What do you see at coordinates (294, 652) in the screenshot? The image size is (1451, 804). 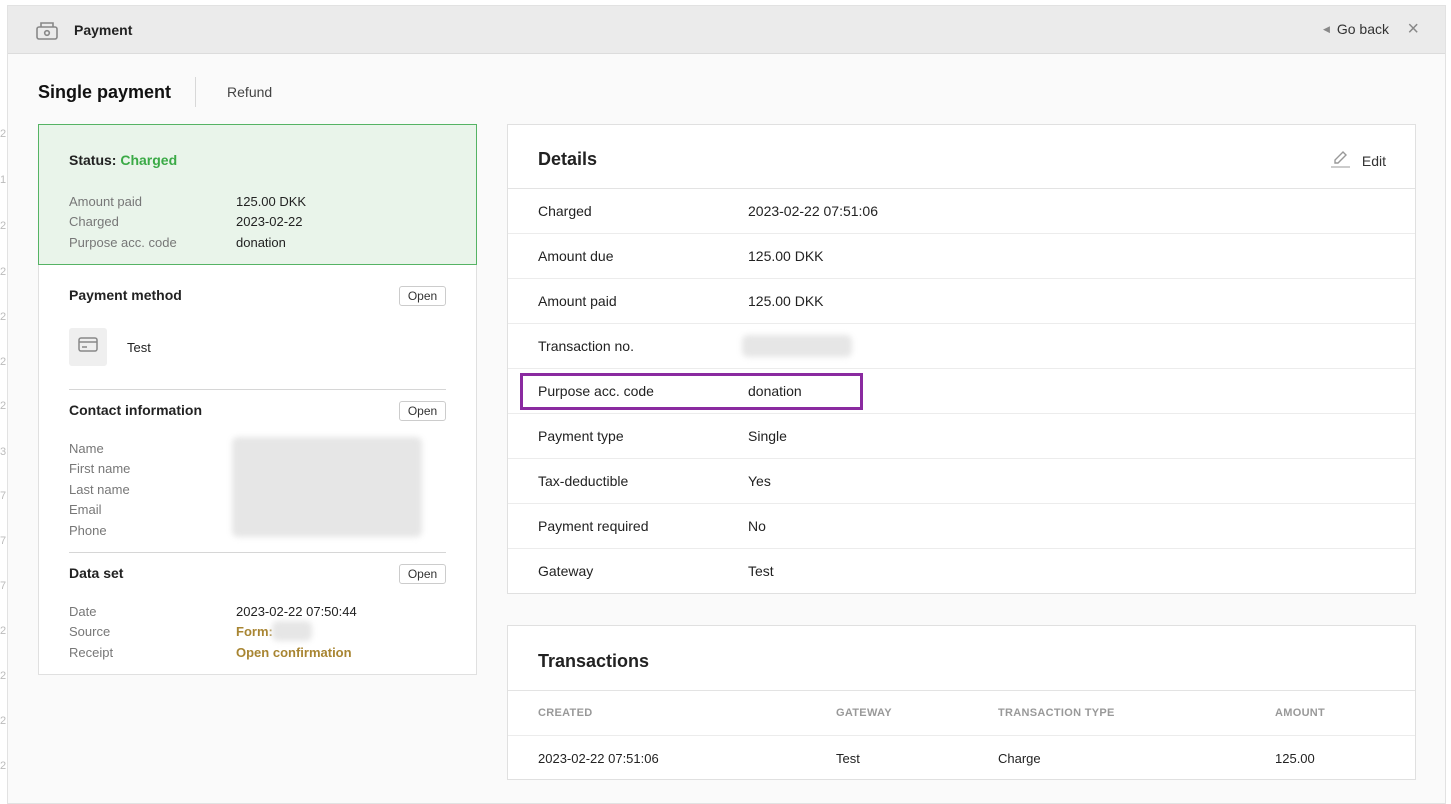 I see `open-confirmation-link: Open confirmation` at bounding box center [294, 652].